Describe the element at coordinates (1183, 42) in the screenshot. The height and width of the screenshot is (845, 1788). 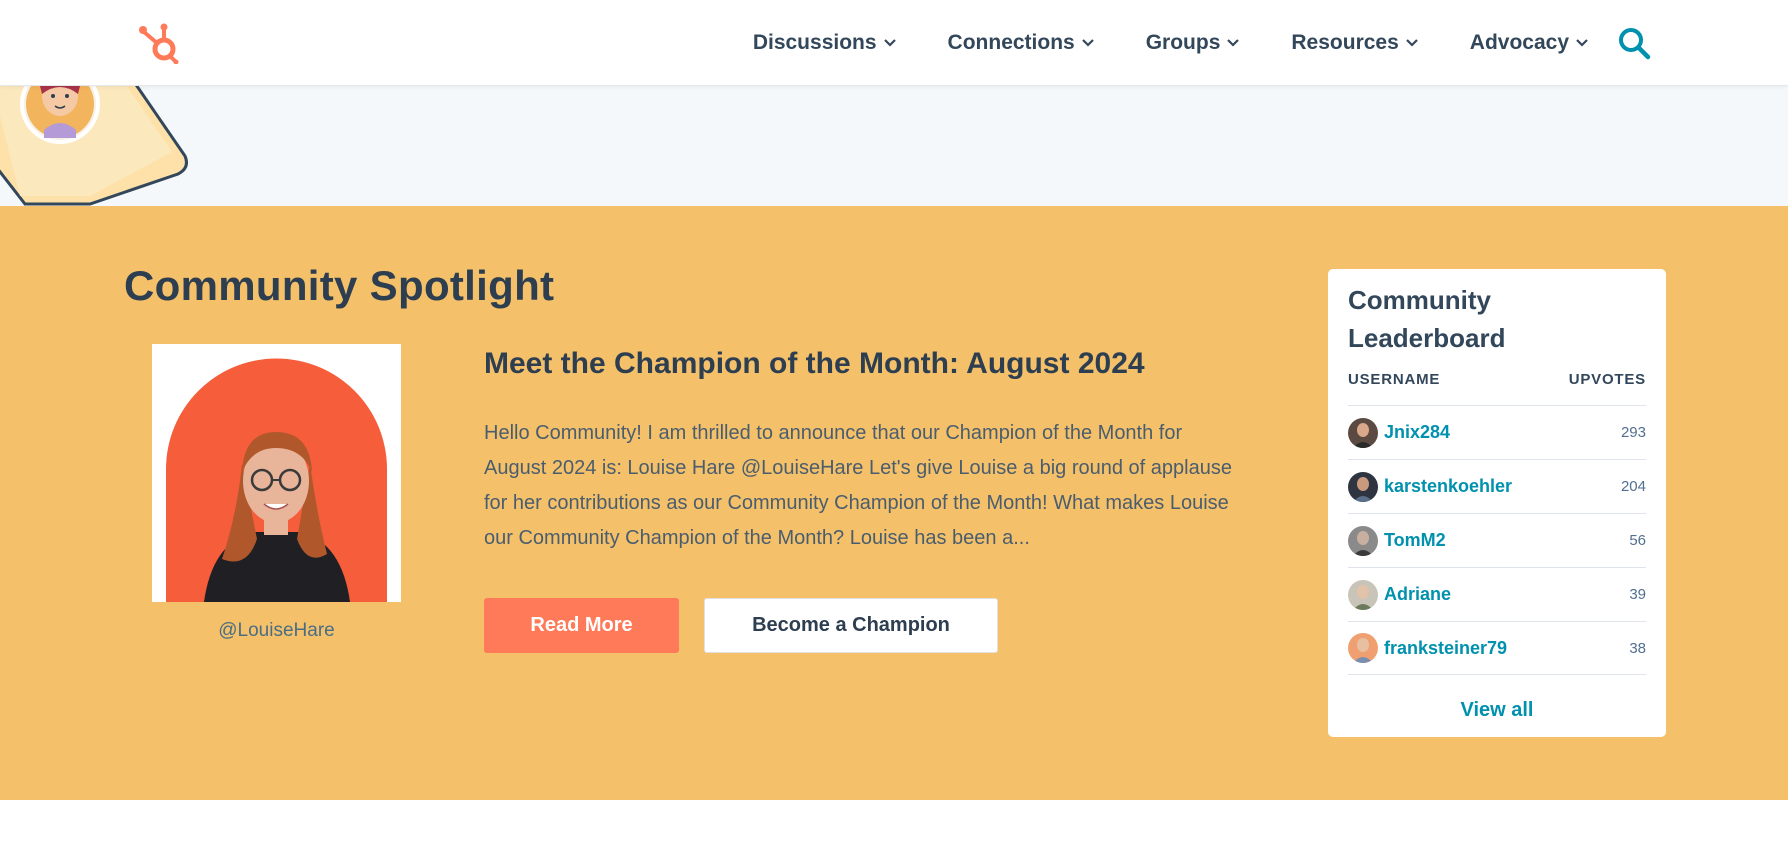
I see `nav-label: Groups` at that location.